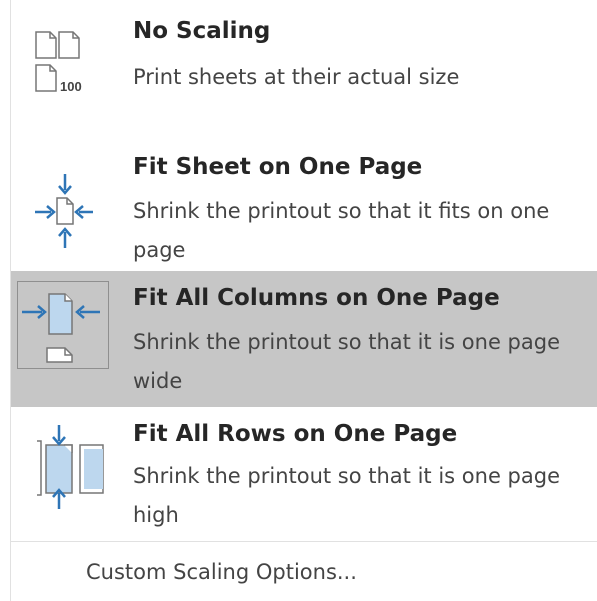 The height and width of the screenshot is (601, 597). What do you see at coordinates (63, 325) in the screenshot?
I see `fit-columns-icon` at bounding box center [63, 325].